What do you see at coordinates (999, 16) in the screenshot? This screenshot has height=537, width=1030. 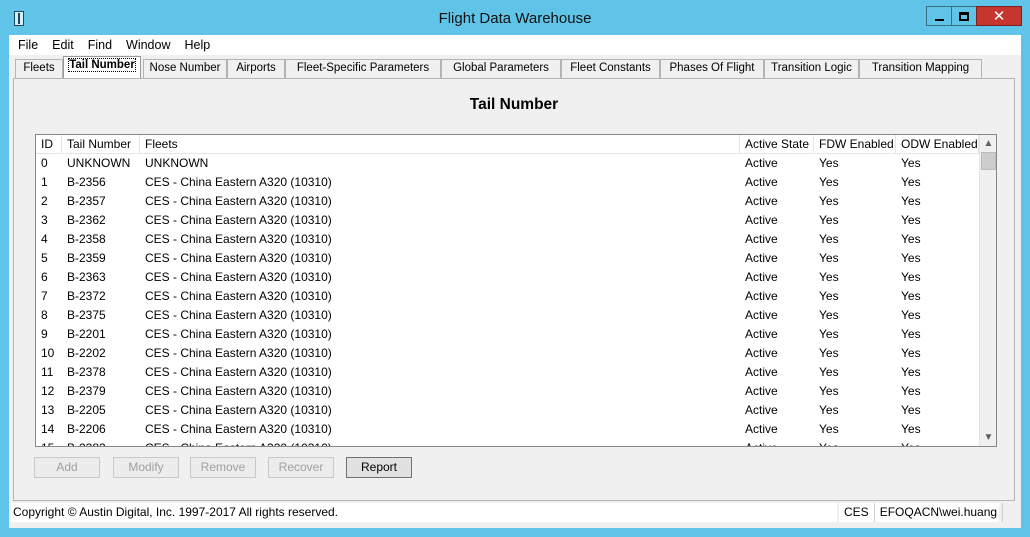 I see `close-button: ✕` at bounding box center [999, 16].